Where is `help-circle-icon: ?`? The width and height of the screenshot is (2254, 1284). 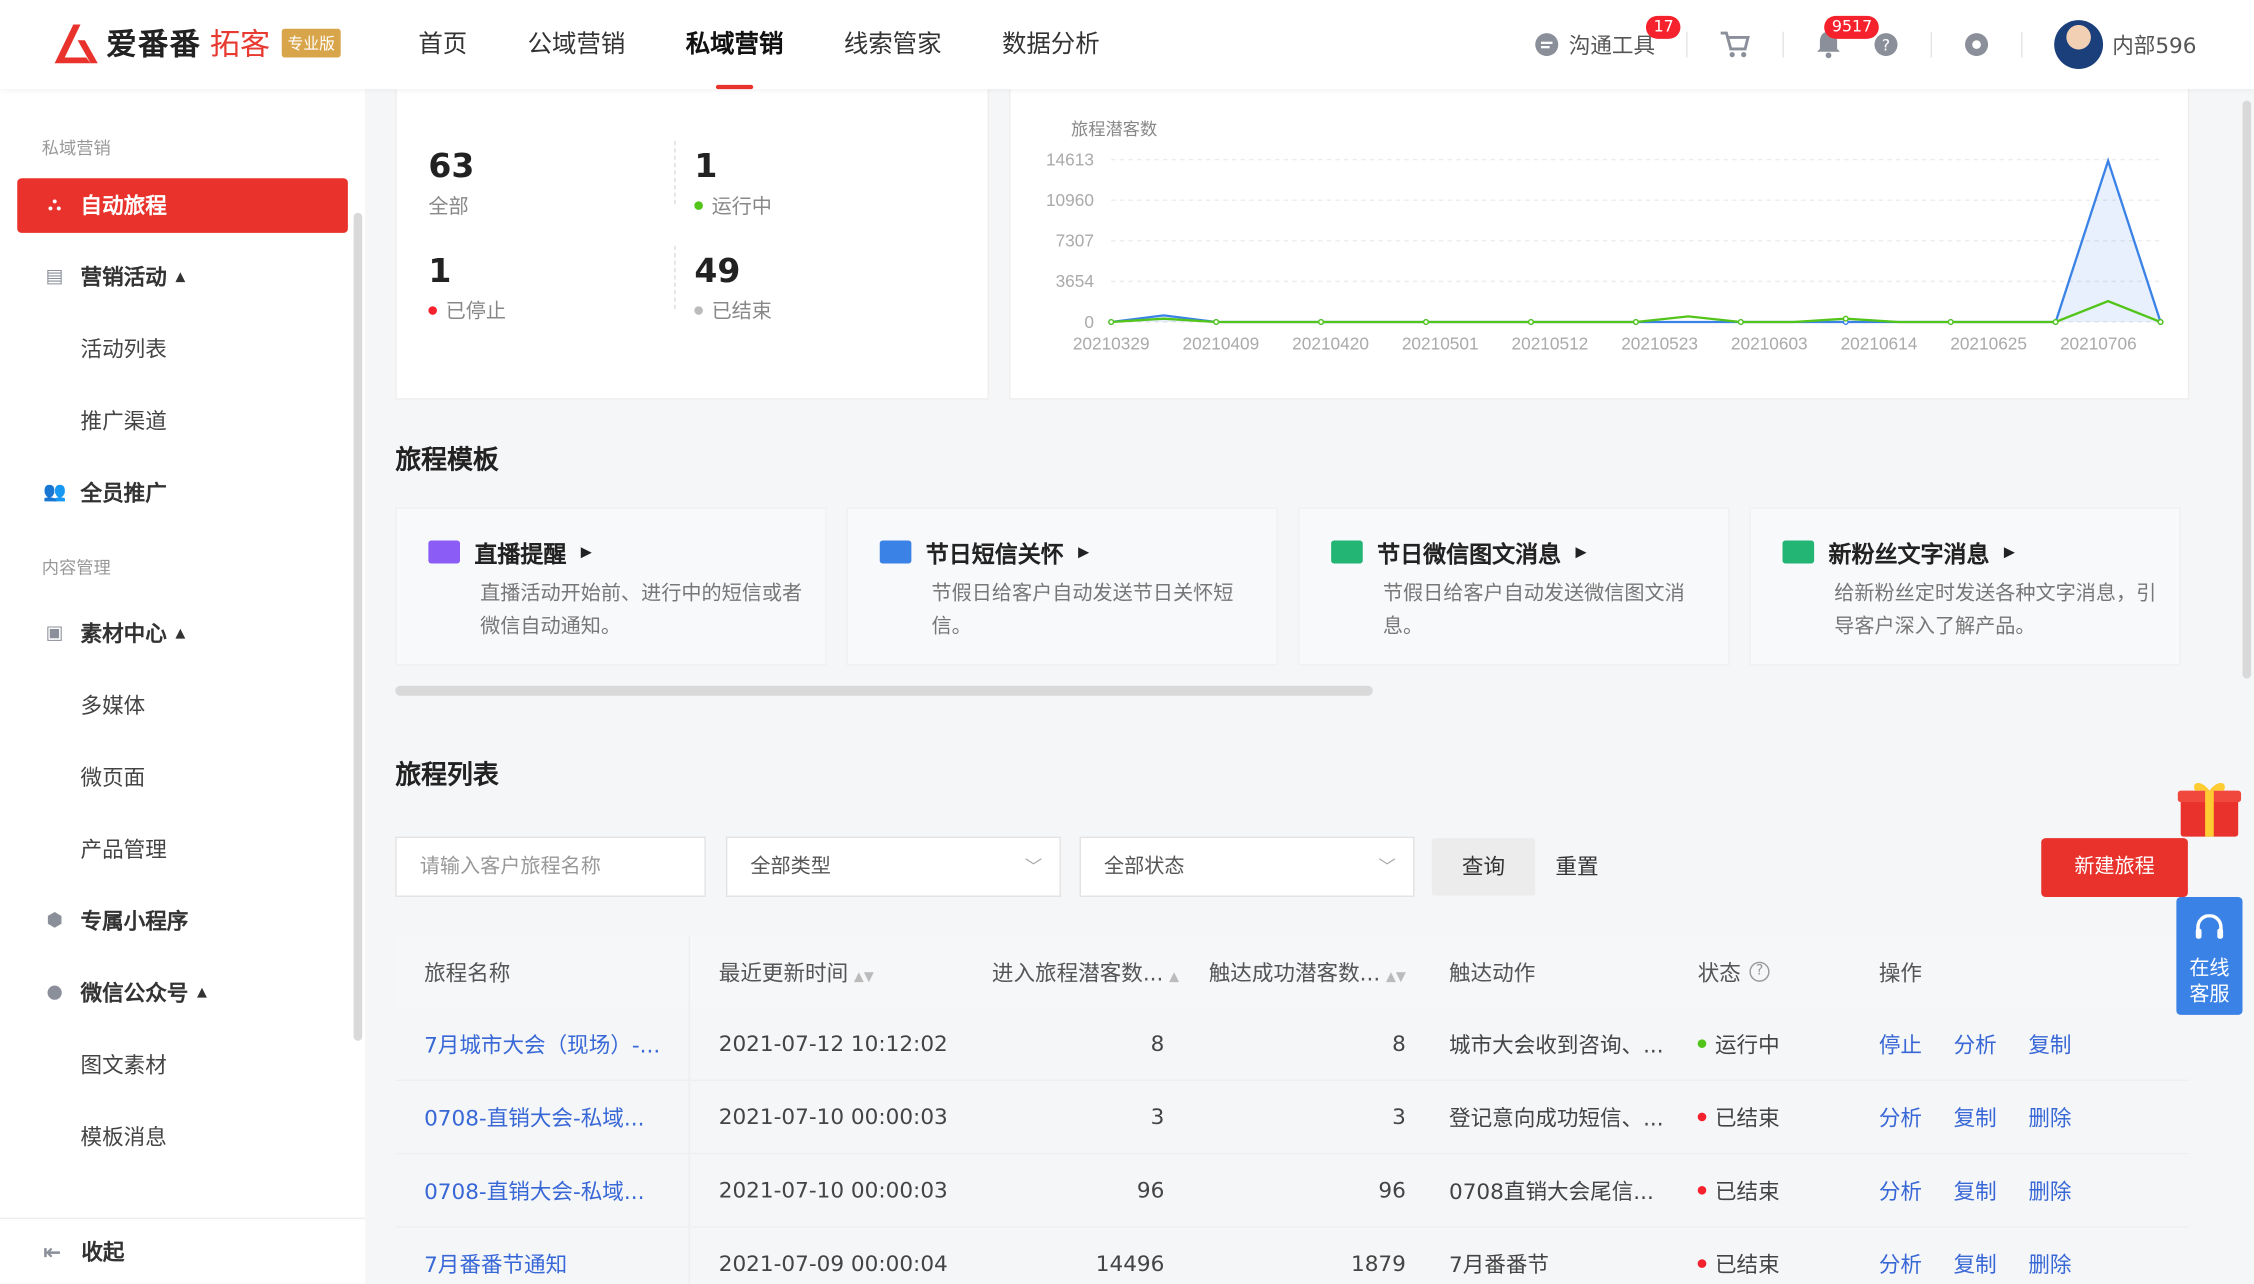
help-circle-icon: ? is located at coordinates (1759, 971).